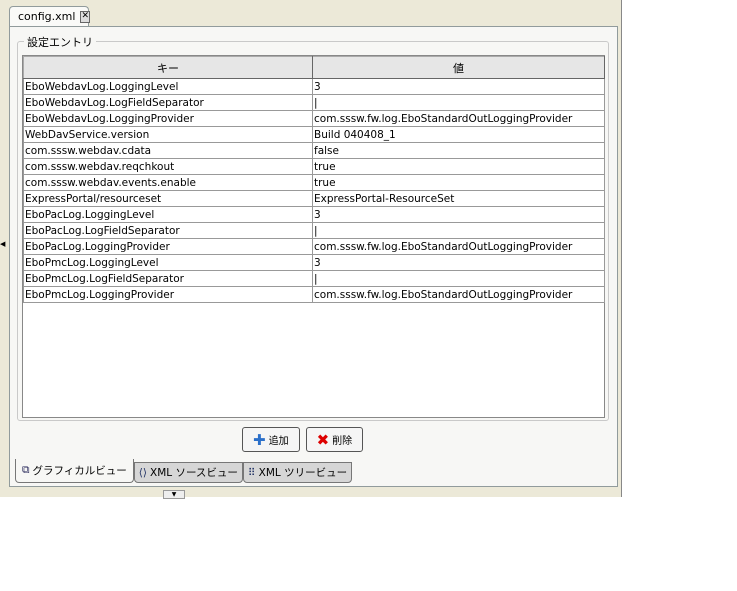  Describe the element at coordinates (26, 470) in the screenshot. I see `graphical-view-icon: ⧉` at that location.